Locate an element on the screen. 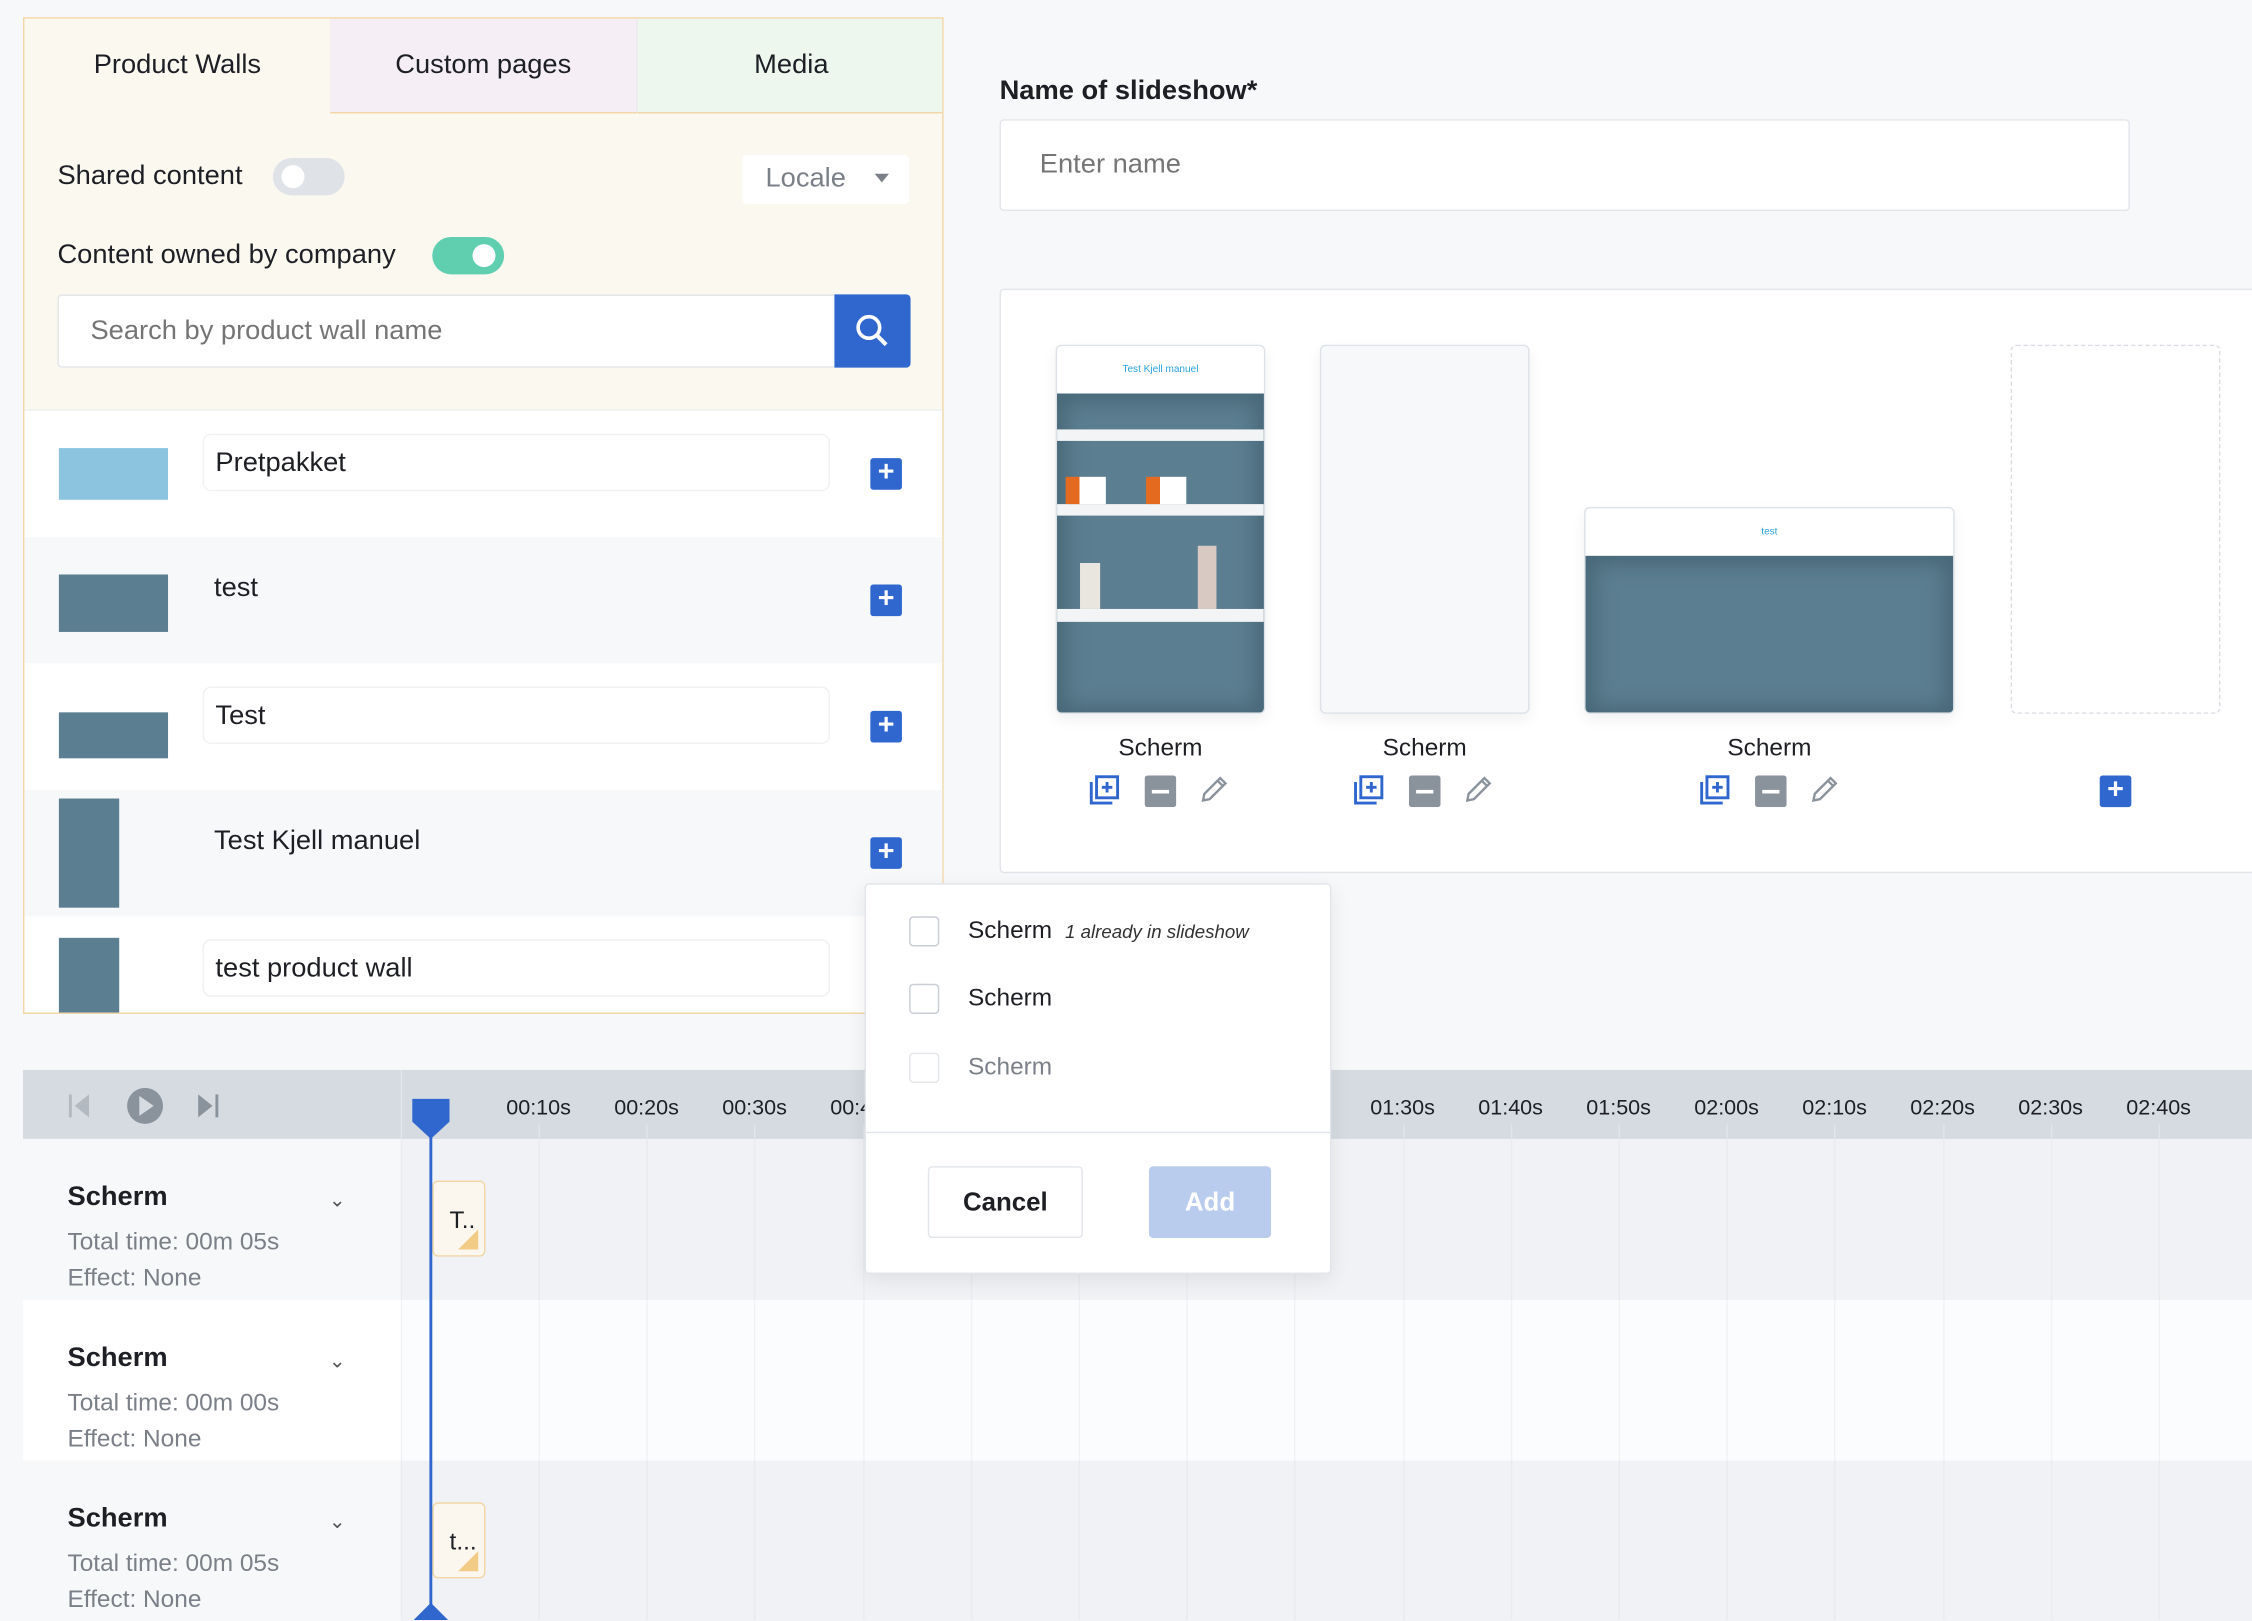  locale-dropdown: Locale is located at coordinates (826, 179).